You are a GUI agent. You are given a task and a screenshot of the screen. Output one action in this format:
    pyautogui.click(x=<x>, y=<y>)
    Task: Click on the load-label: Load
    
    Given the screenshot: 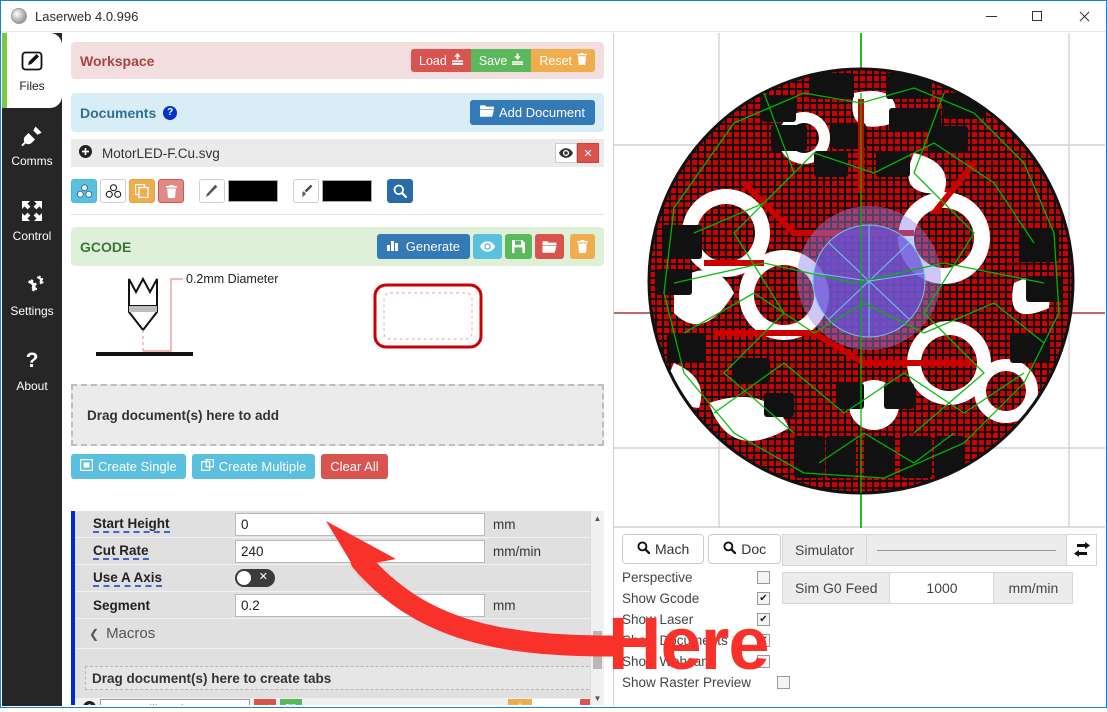 What is the action you would take?
    pyautogui.click(x=433, y=60)
    